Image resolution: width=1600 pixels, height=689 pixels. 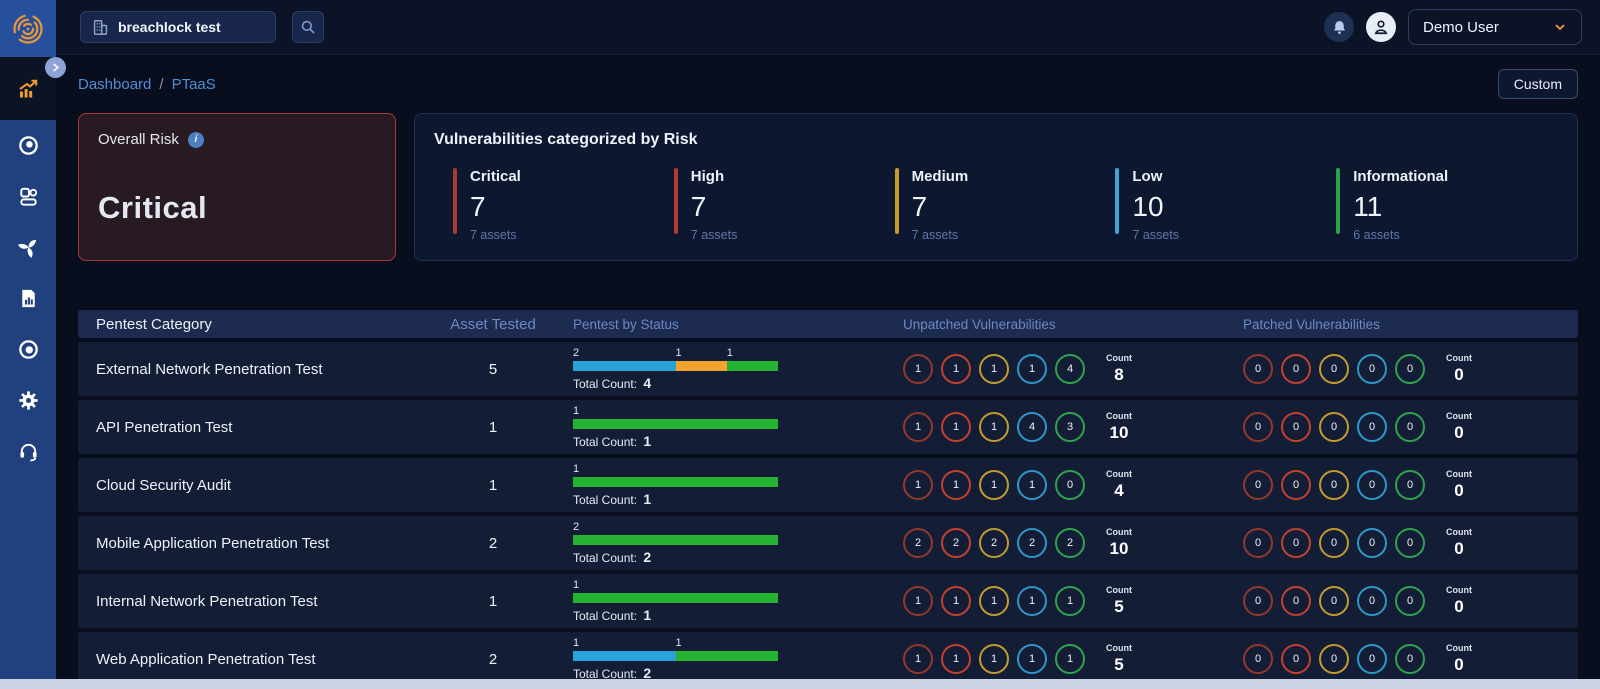 I want to click on sidebar-expand-button, so click(x=55, y=67).